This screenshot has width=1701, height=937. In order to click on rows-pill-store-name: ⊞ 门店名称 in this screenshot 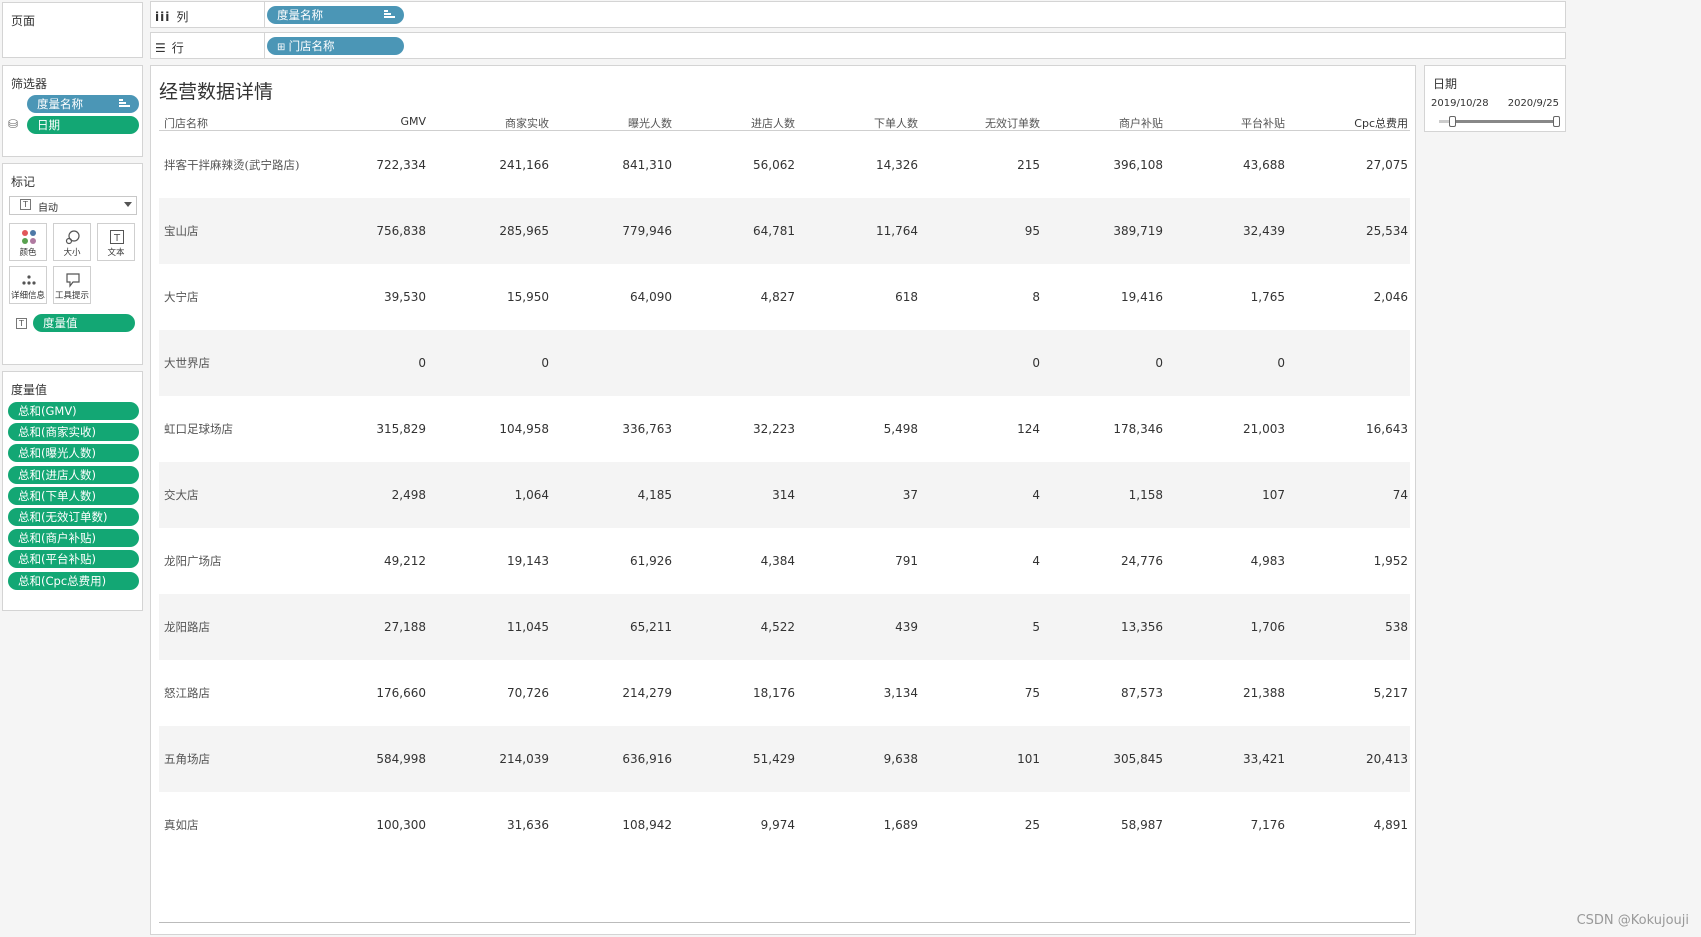, I will do `click(335, 46)`.